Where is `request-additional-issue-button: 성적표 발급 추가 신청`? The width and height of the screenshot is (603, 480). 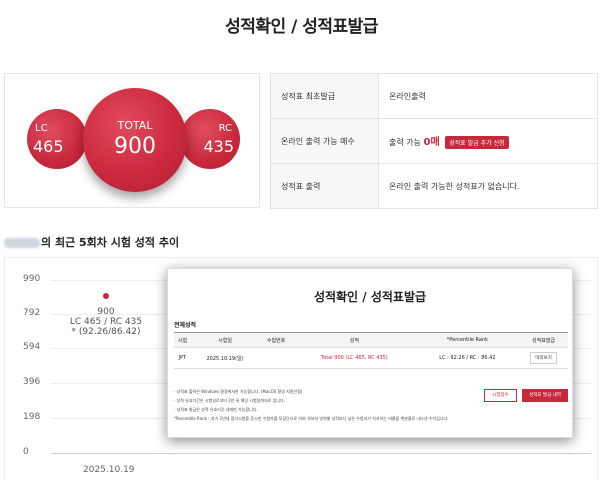 request-additional-issue-button: 성적표 발급 추가 신청 is located at coordinates (477, 142).